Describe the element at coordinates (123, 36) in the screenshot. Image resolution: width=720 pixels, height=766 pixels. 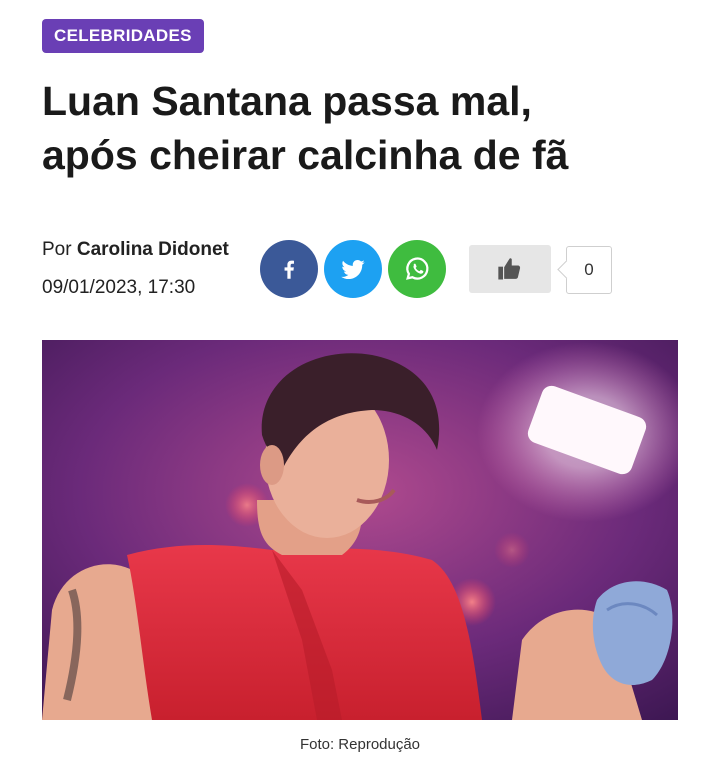
I see `category-badge: CELEBRIDADES` at that location.